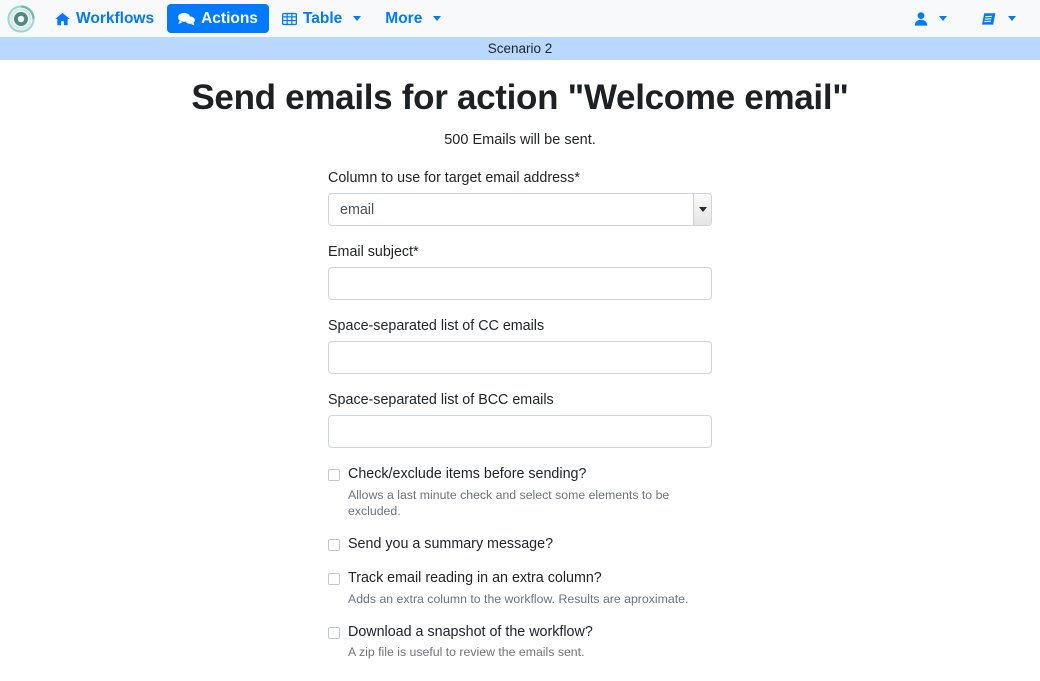  I want to click on page-subtitle: 500 Emails will be sent., so click(520, 140).